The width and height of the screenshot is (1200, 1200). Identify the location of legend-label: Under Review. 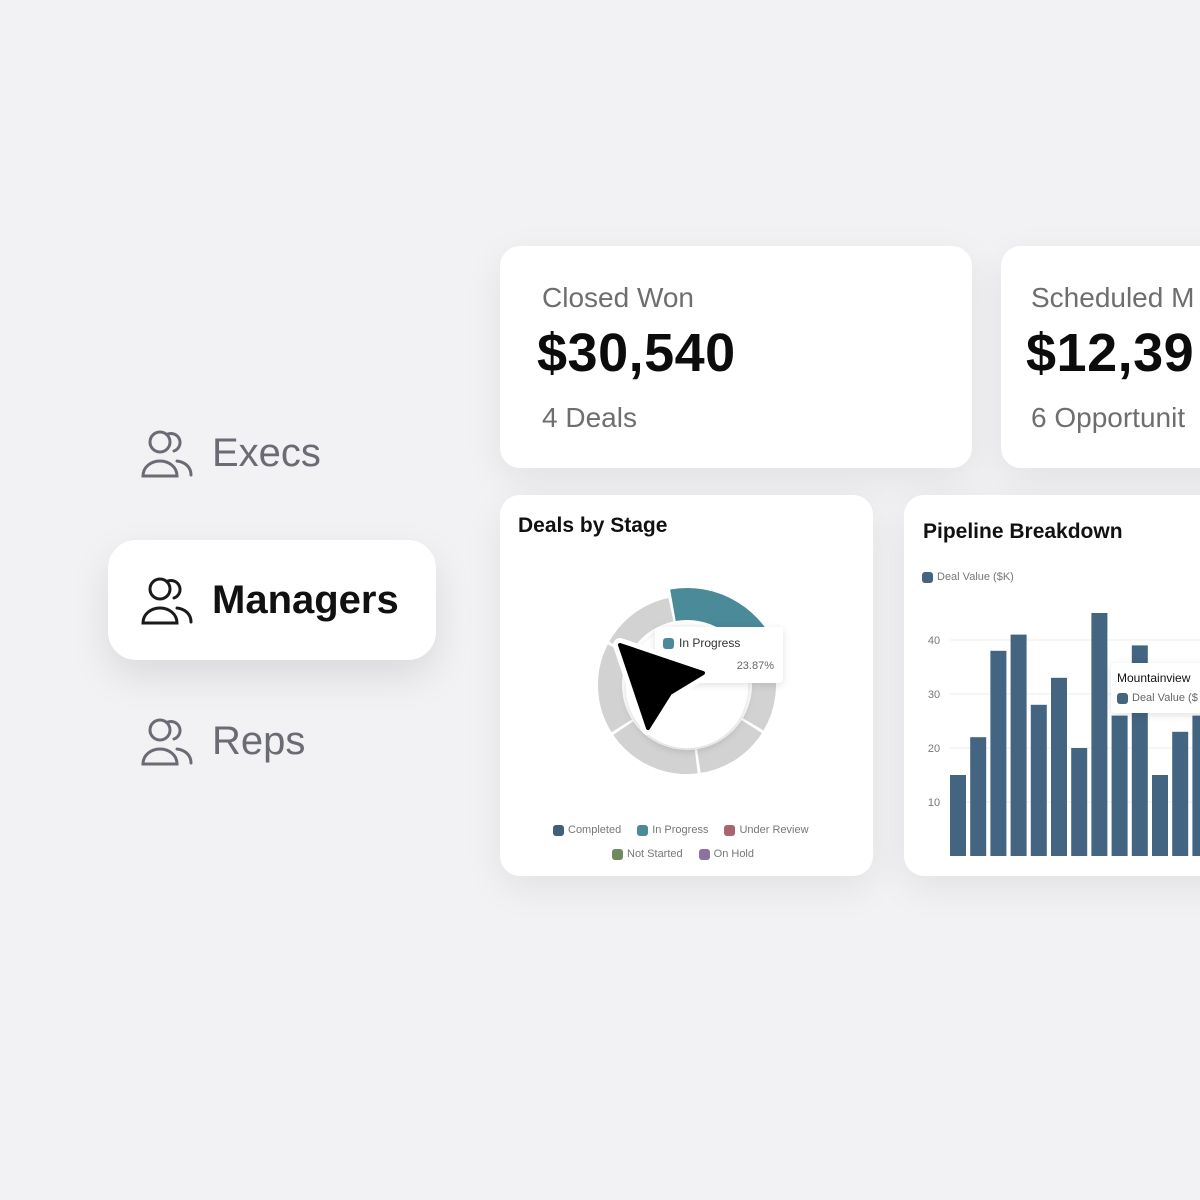
(774, 830).